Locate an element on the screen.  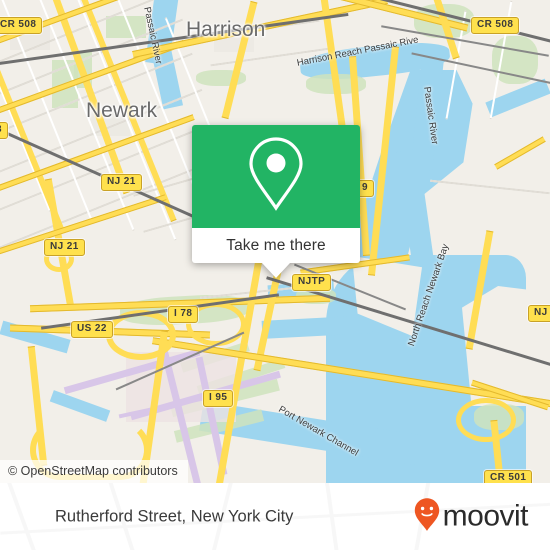
footer-ghost-road is located at coordinates (22, 516).